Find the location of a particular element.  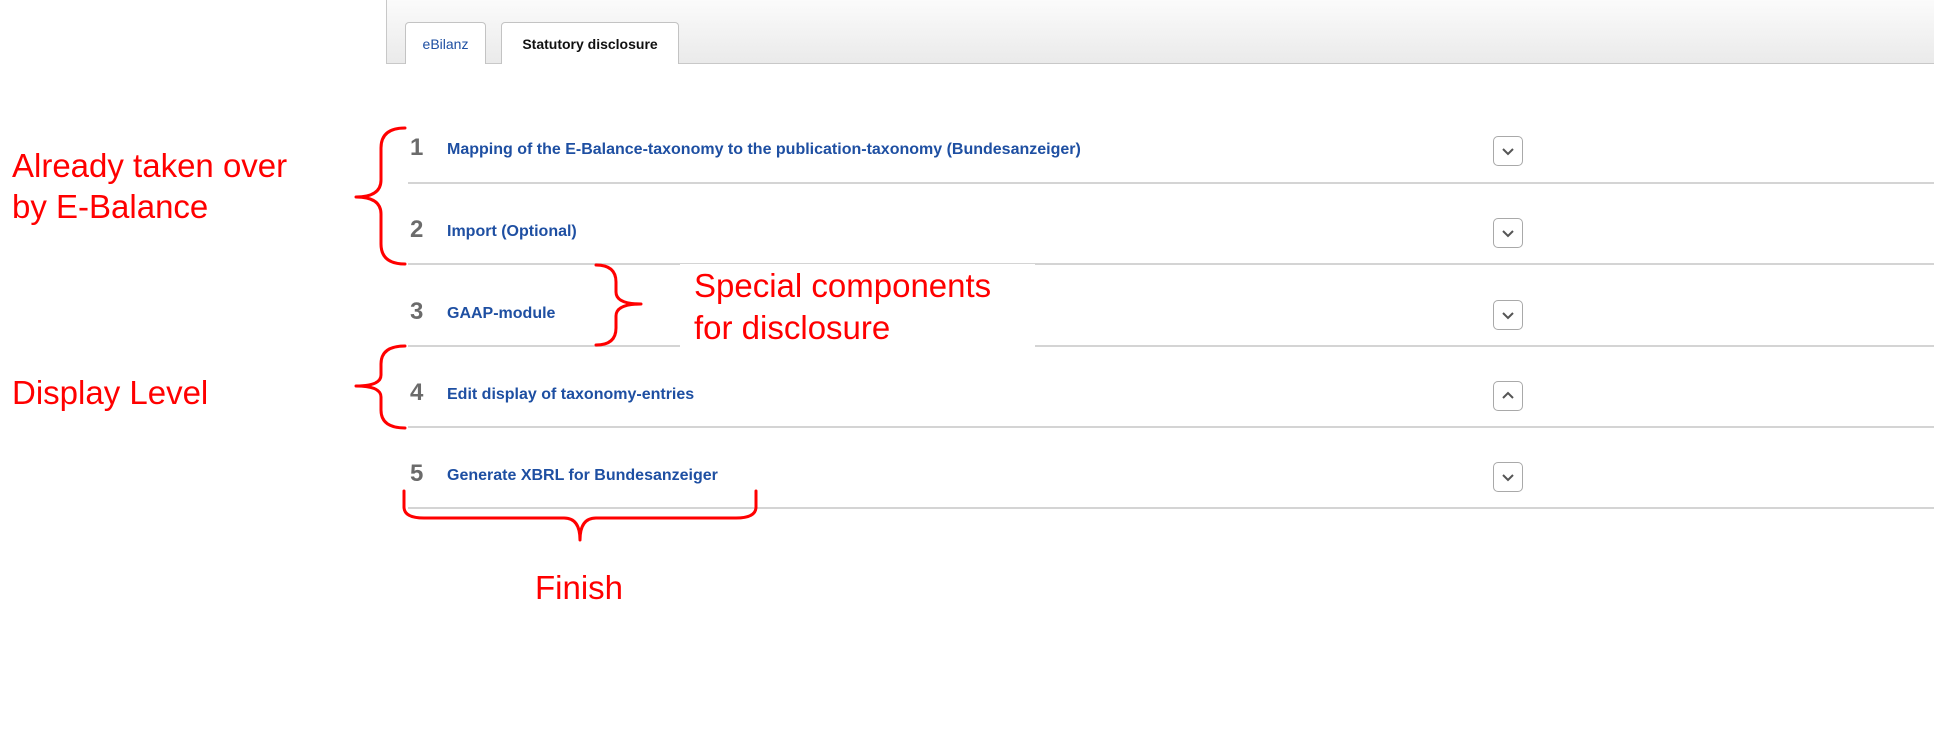

brace-display-level is located at coordinates (380, 387).